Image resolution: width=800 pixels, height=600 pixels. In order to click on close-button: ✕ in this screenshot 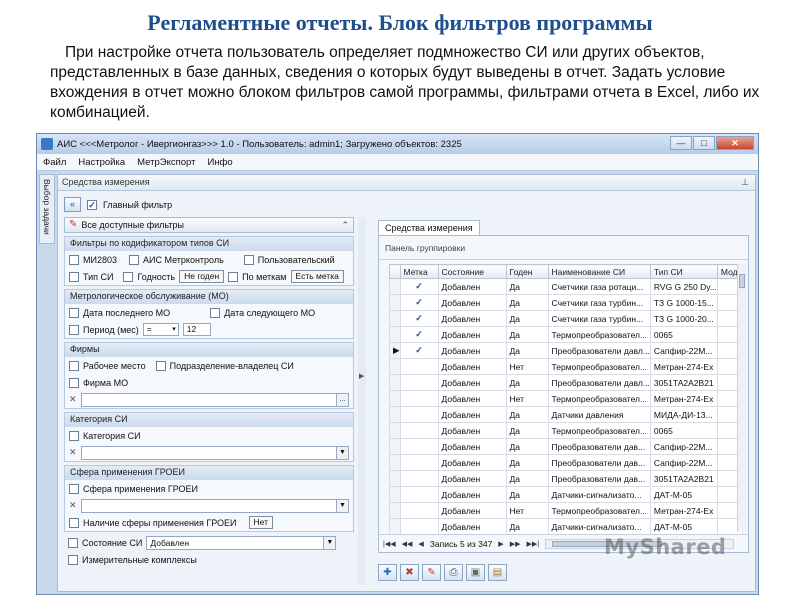, I will do `click(735, 143)`.